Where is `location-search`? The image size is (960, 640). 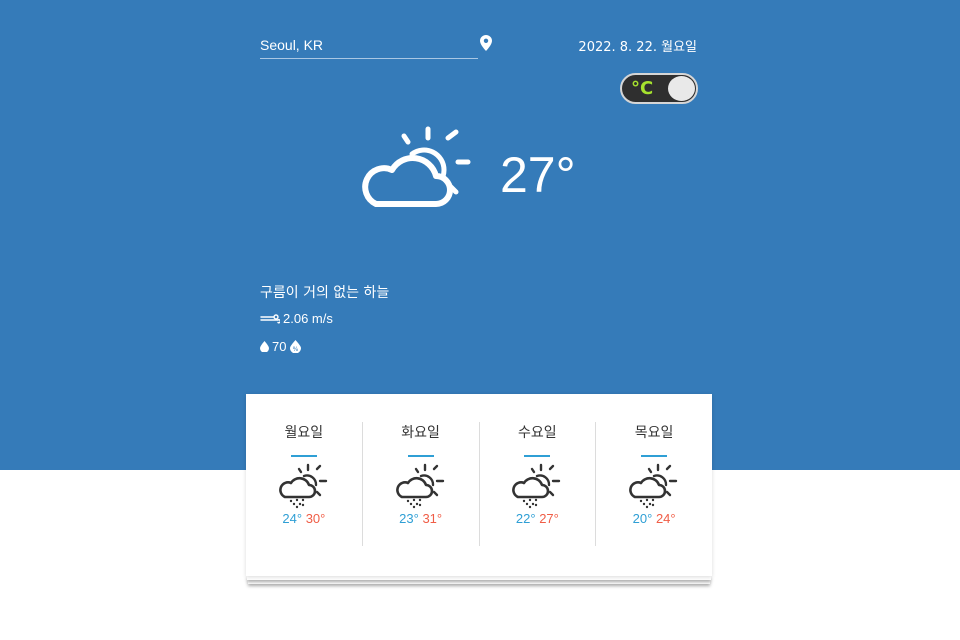
location-search is located at coordinates (369, 46).